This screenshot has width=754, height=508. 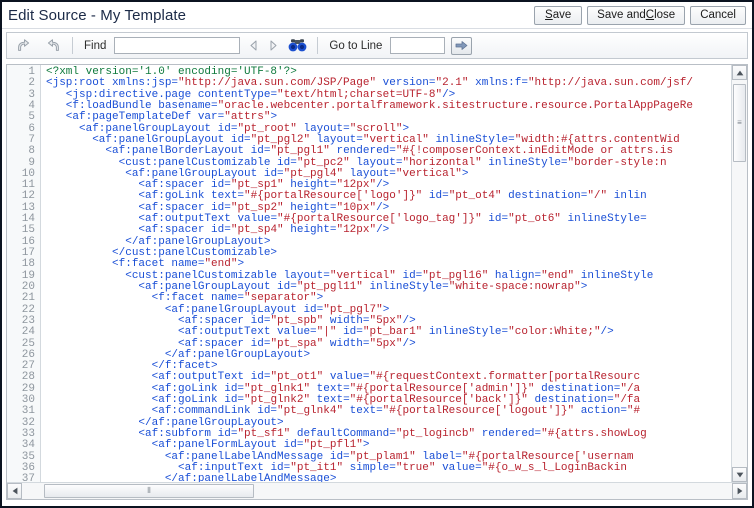 What do you see at coordinates (165, 422) in the screenshot?
I see `code-token: </af:panelGroupLayout>` at bounding box center [165, 422].